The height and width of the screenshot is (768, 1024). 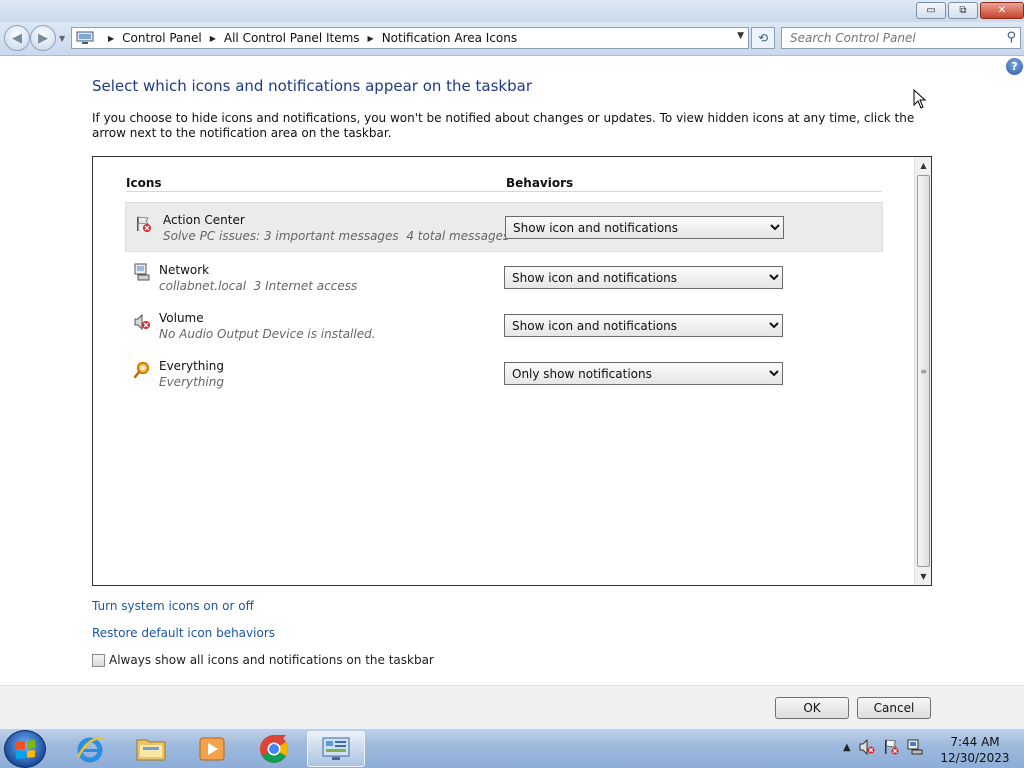 What do you see at coordinates (173, 606) in the screenshot?
I see `turn-system-icons-link: Turn system icons on or off` at bounding box center [173, 606].